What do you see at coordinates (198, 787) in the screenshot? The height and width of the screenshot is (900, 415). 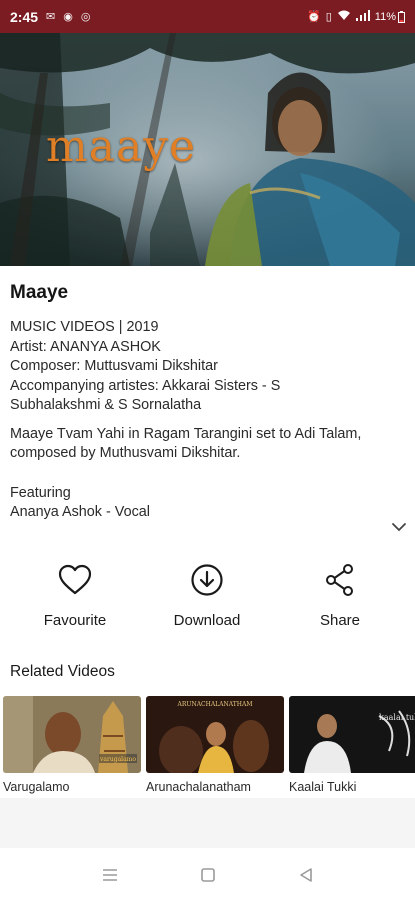 I see `related-caption: Arunachalanatham` at bounding box center [198, 787].